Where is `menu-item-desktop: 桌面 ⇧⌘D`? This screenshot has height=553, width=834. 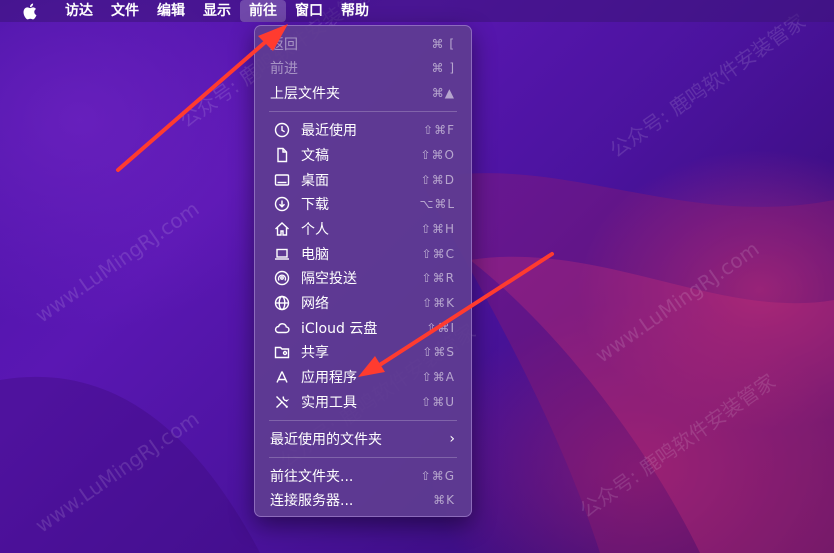
menu-item-desktop: 桌面 ⇧⌘D is located at coordinates (363, 180).